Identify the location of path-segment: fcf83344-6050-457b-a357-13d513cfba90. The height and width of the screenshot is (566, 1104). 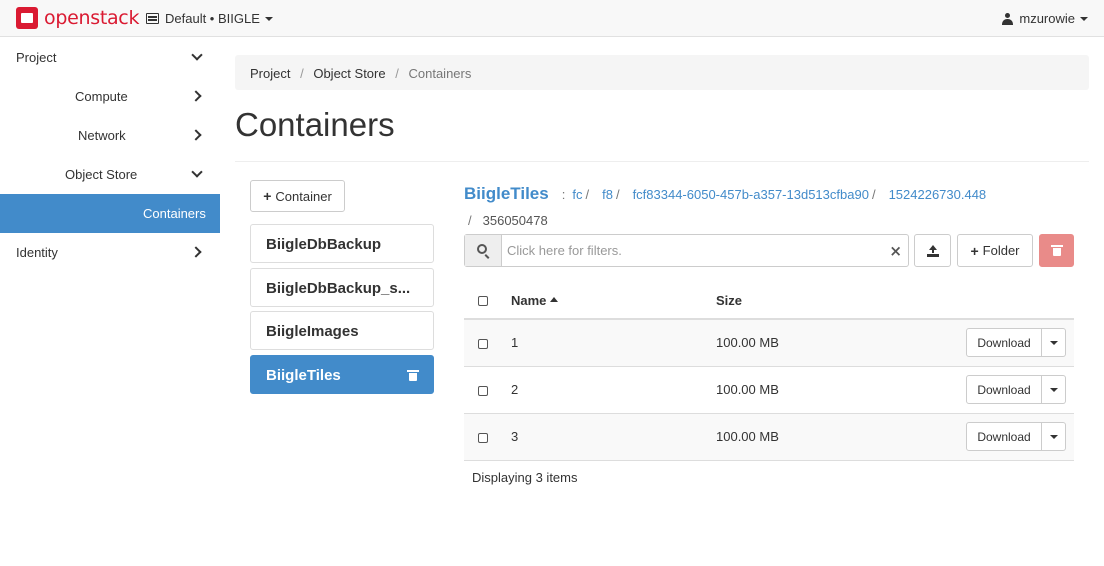
(751, 194).